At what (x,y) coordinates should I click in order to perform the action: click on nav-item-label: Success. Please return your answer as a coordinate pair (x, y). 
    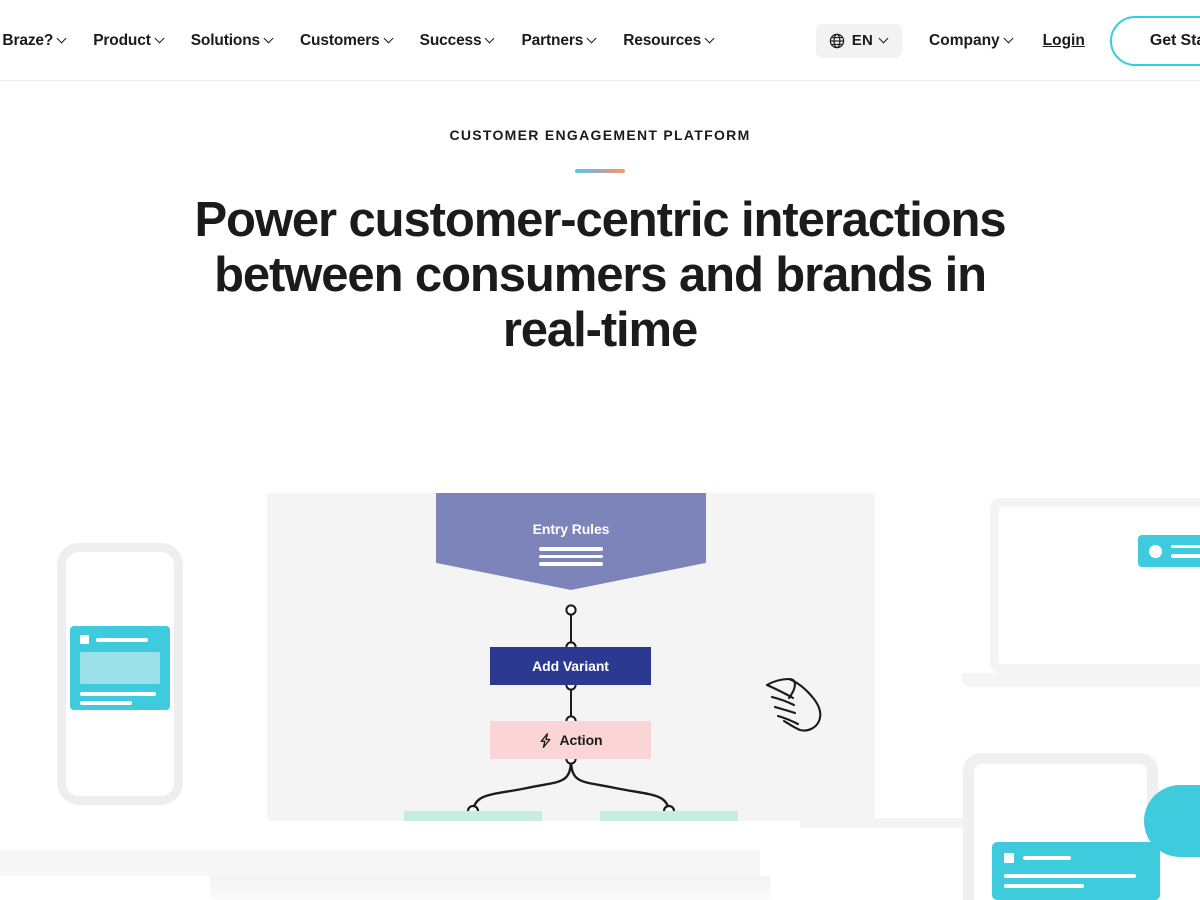
    Looking at the image, I should click on (450, 40).